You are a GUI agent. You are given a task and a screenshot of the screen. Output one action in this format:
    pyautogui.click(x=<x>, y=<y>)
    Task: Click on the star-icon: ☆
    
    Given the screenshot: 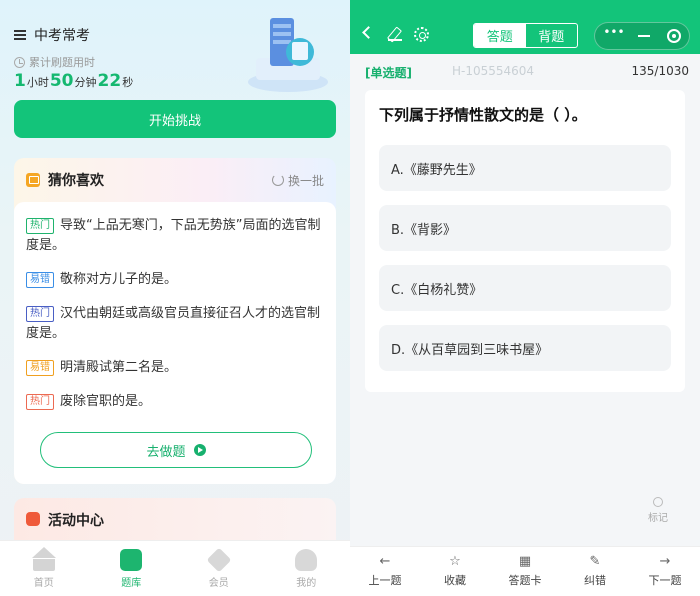 What is the action you would take?
    pyautogui.click(x=455, y=561)
    